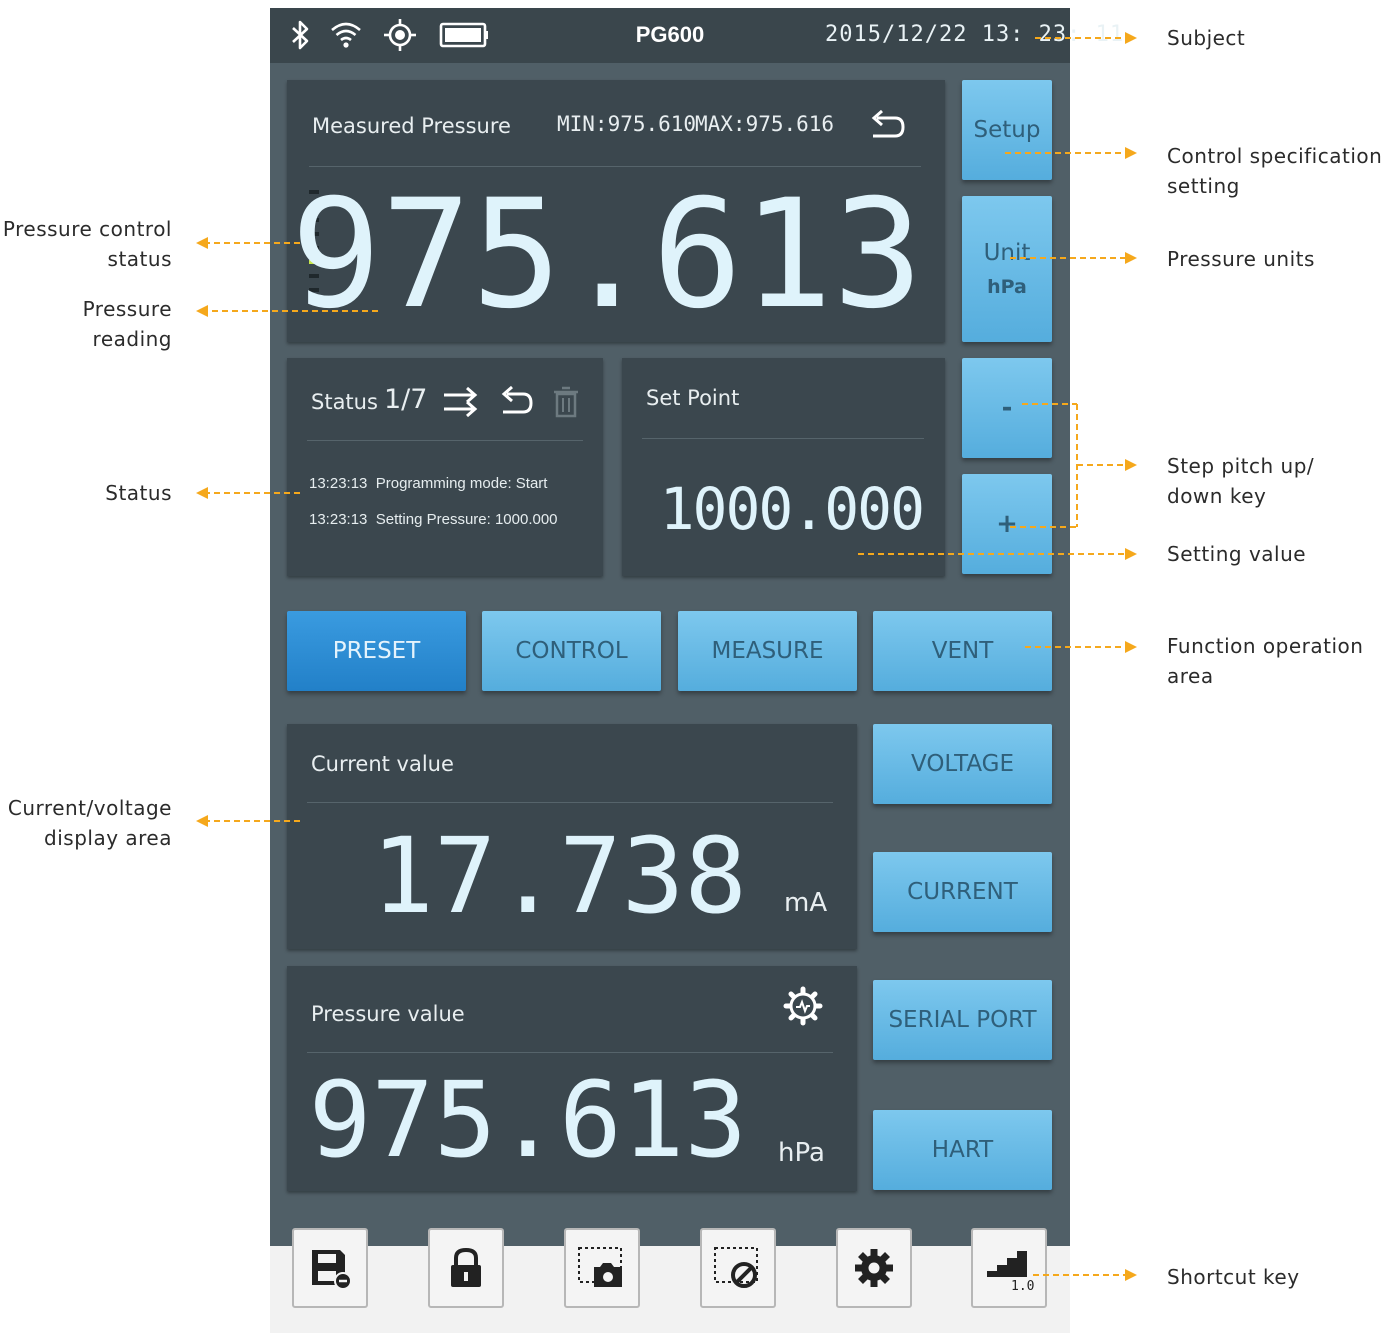  What do you see at coordinates (466, 519) in the screenshot?
I see `log-text: Setting Pressure: 1000.000` at bounding box center [466, 519].